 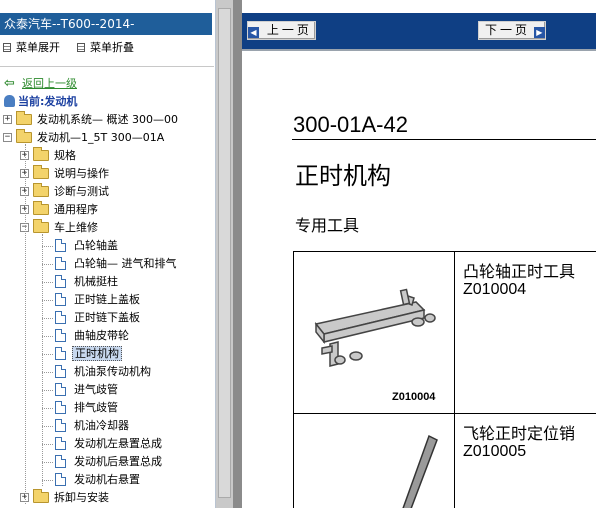 I want to click on tree-doc-item: 发动机右悬置, so click(x=98, y=480).